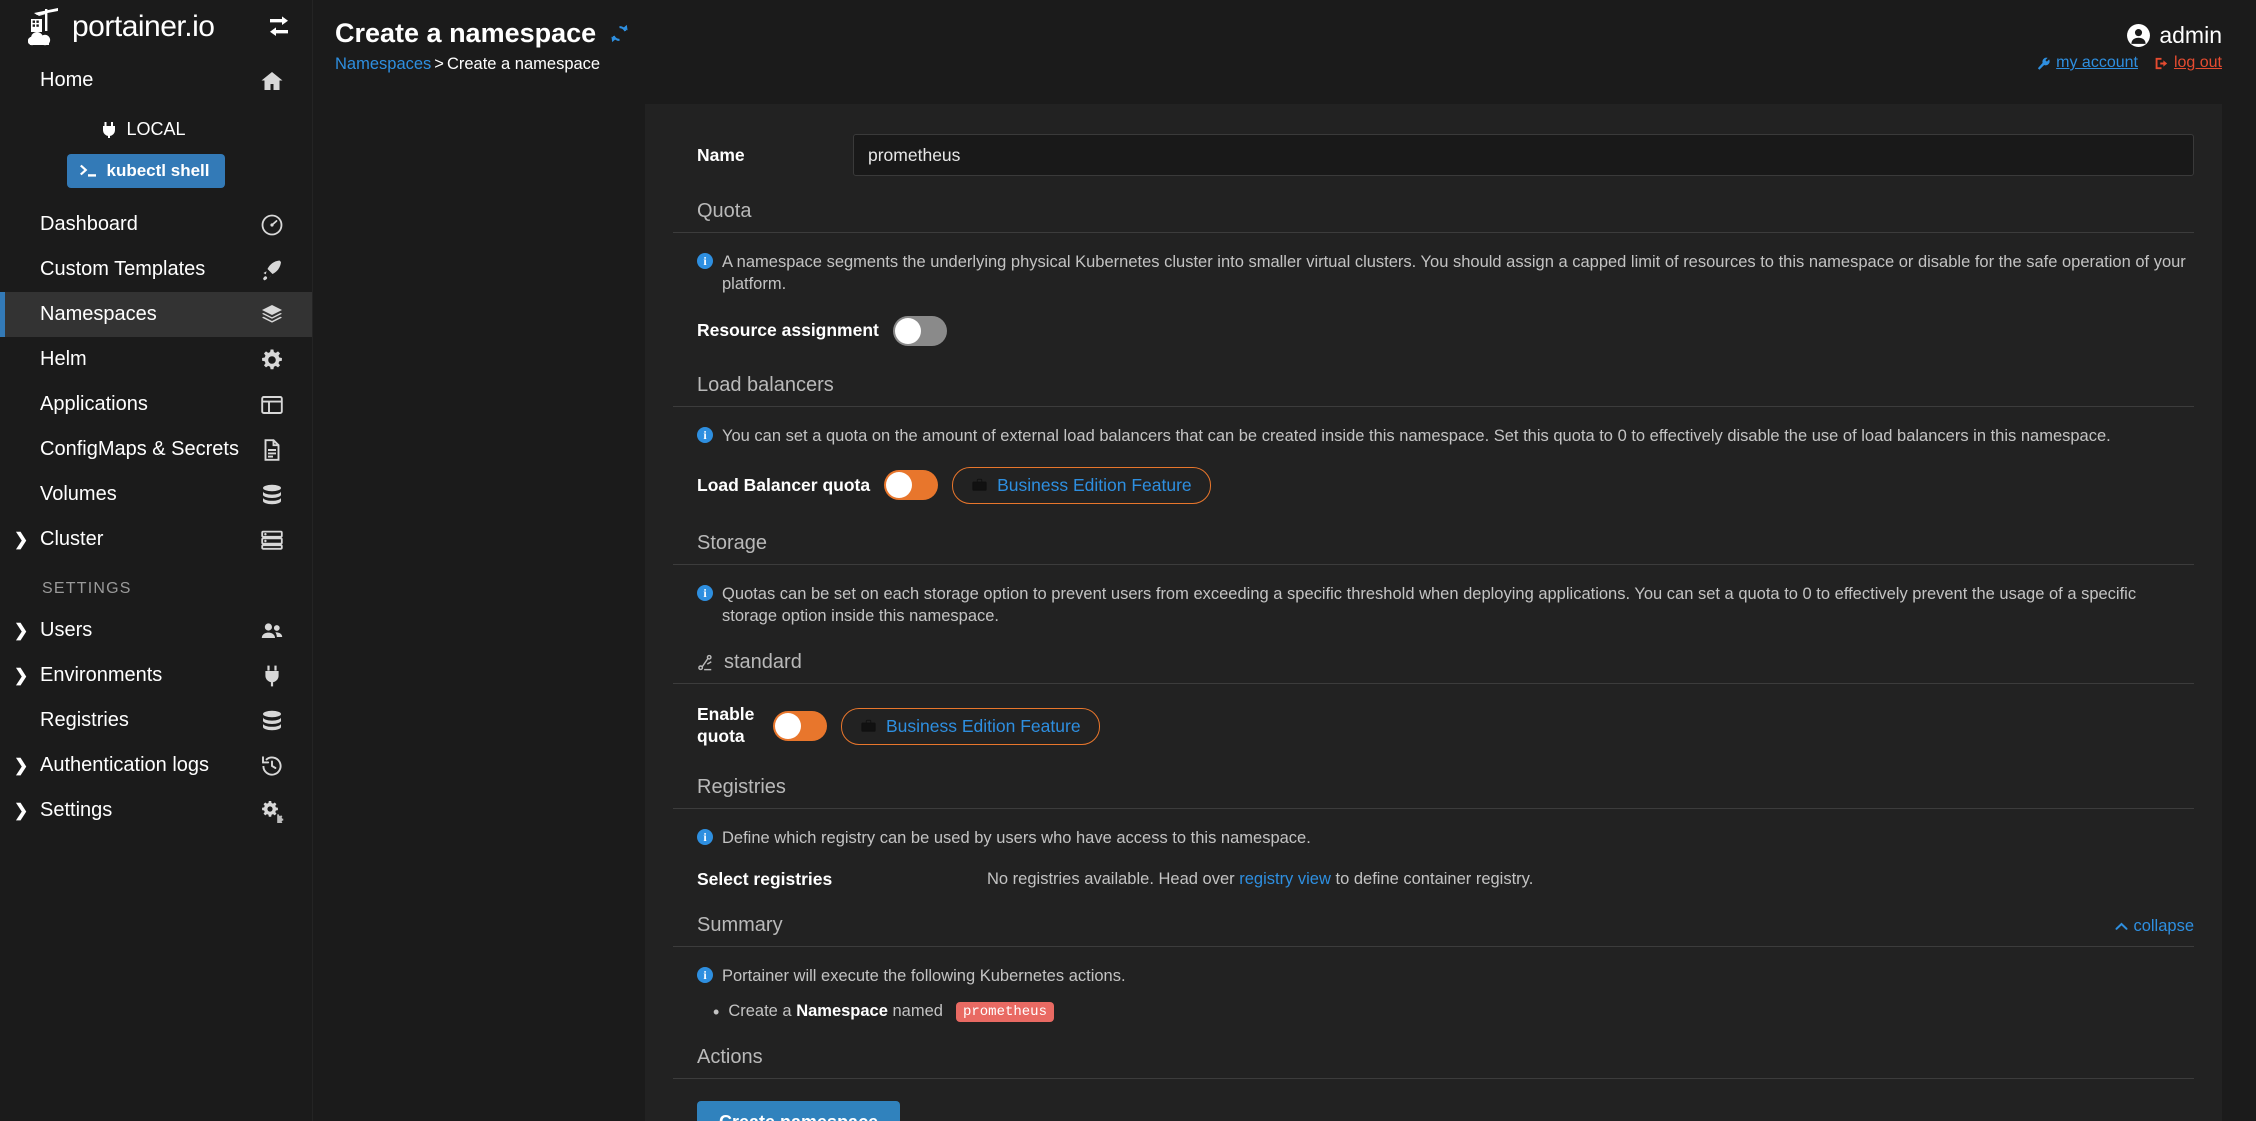  What do you see at coordinates (1432, 879) in the screenshot?
I see `registries-empty-suffix: to define container registry.` at bounding box center [1432, 879].